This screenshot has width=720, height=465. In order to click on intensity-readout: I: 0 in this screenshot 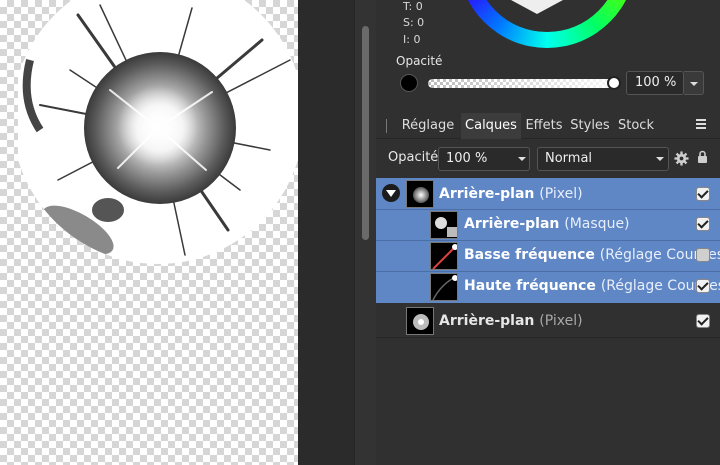, I will do `click(412, 39)`.